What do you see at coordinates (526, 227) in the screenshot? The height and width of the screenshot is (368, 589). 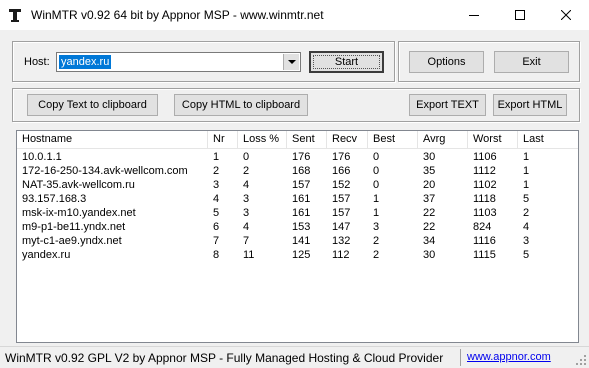 I see `cell-last: 4` at bounding box center [526, 227].